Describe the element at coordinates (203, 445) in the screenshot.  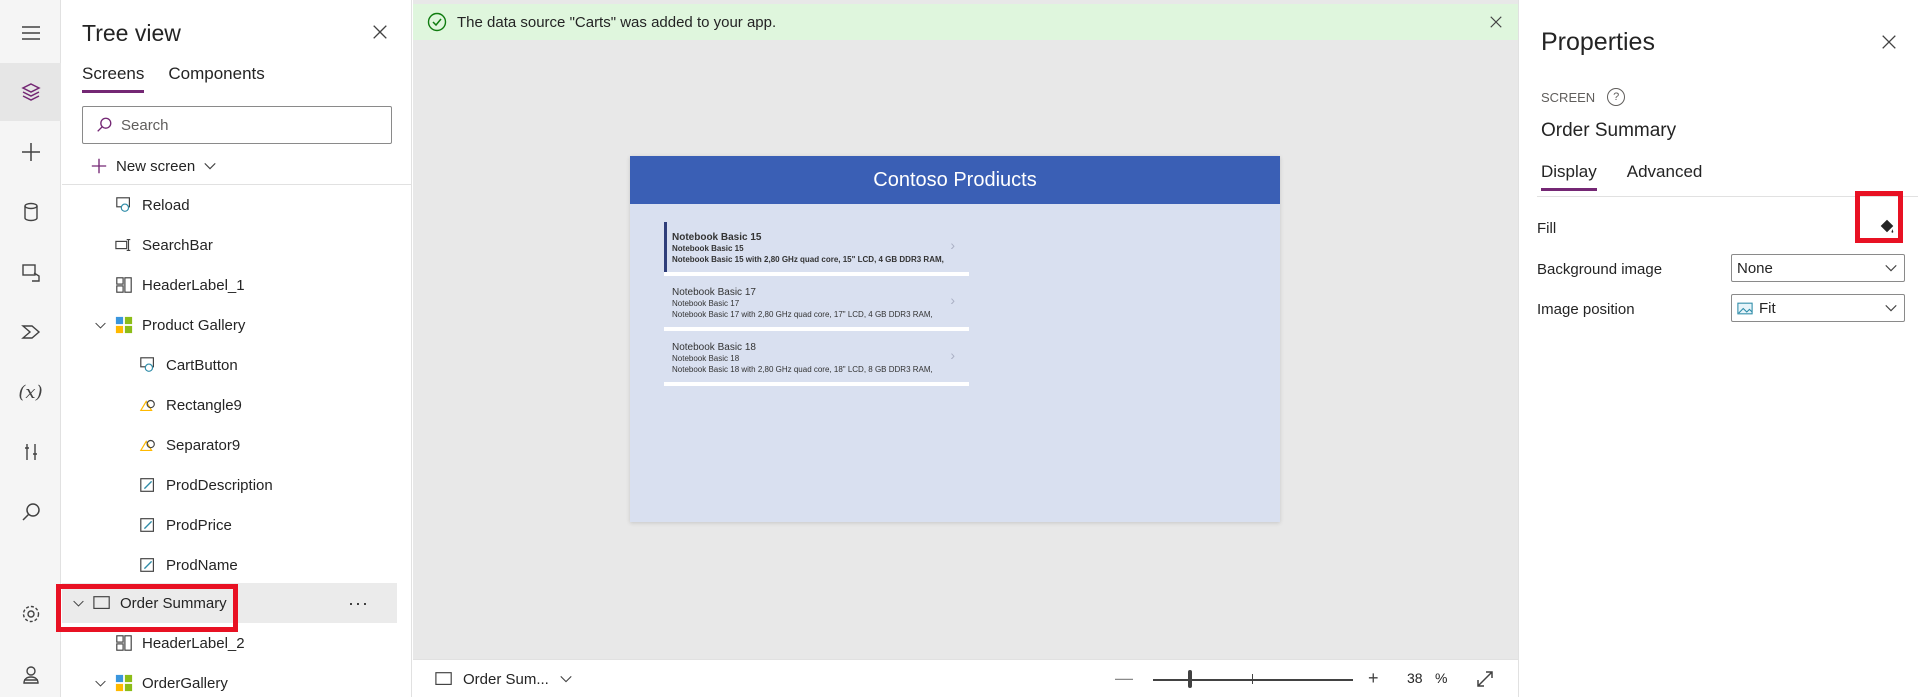
I see `tree-item-label: Separator9` at that location.